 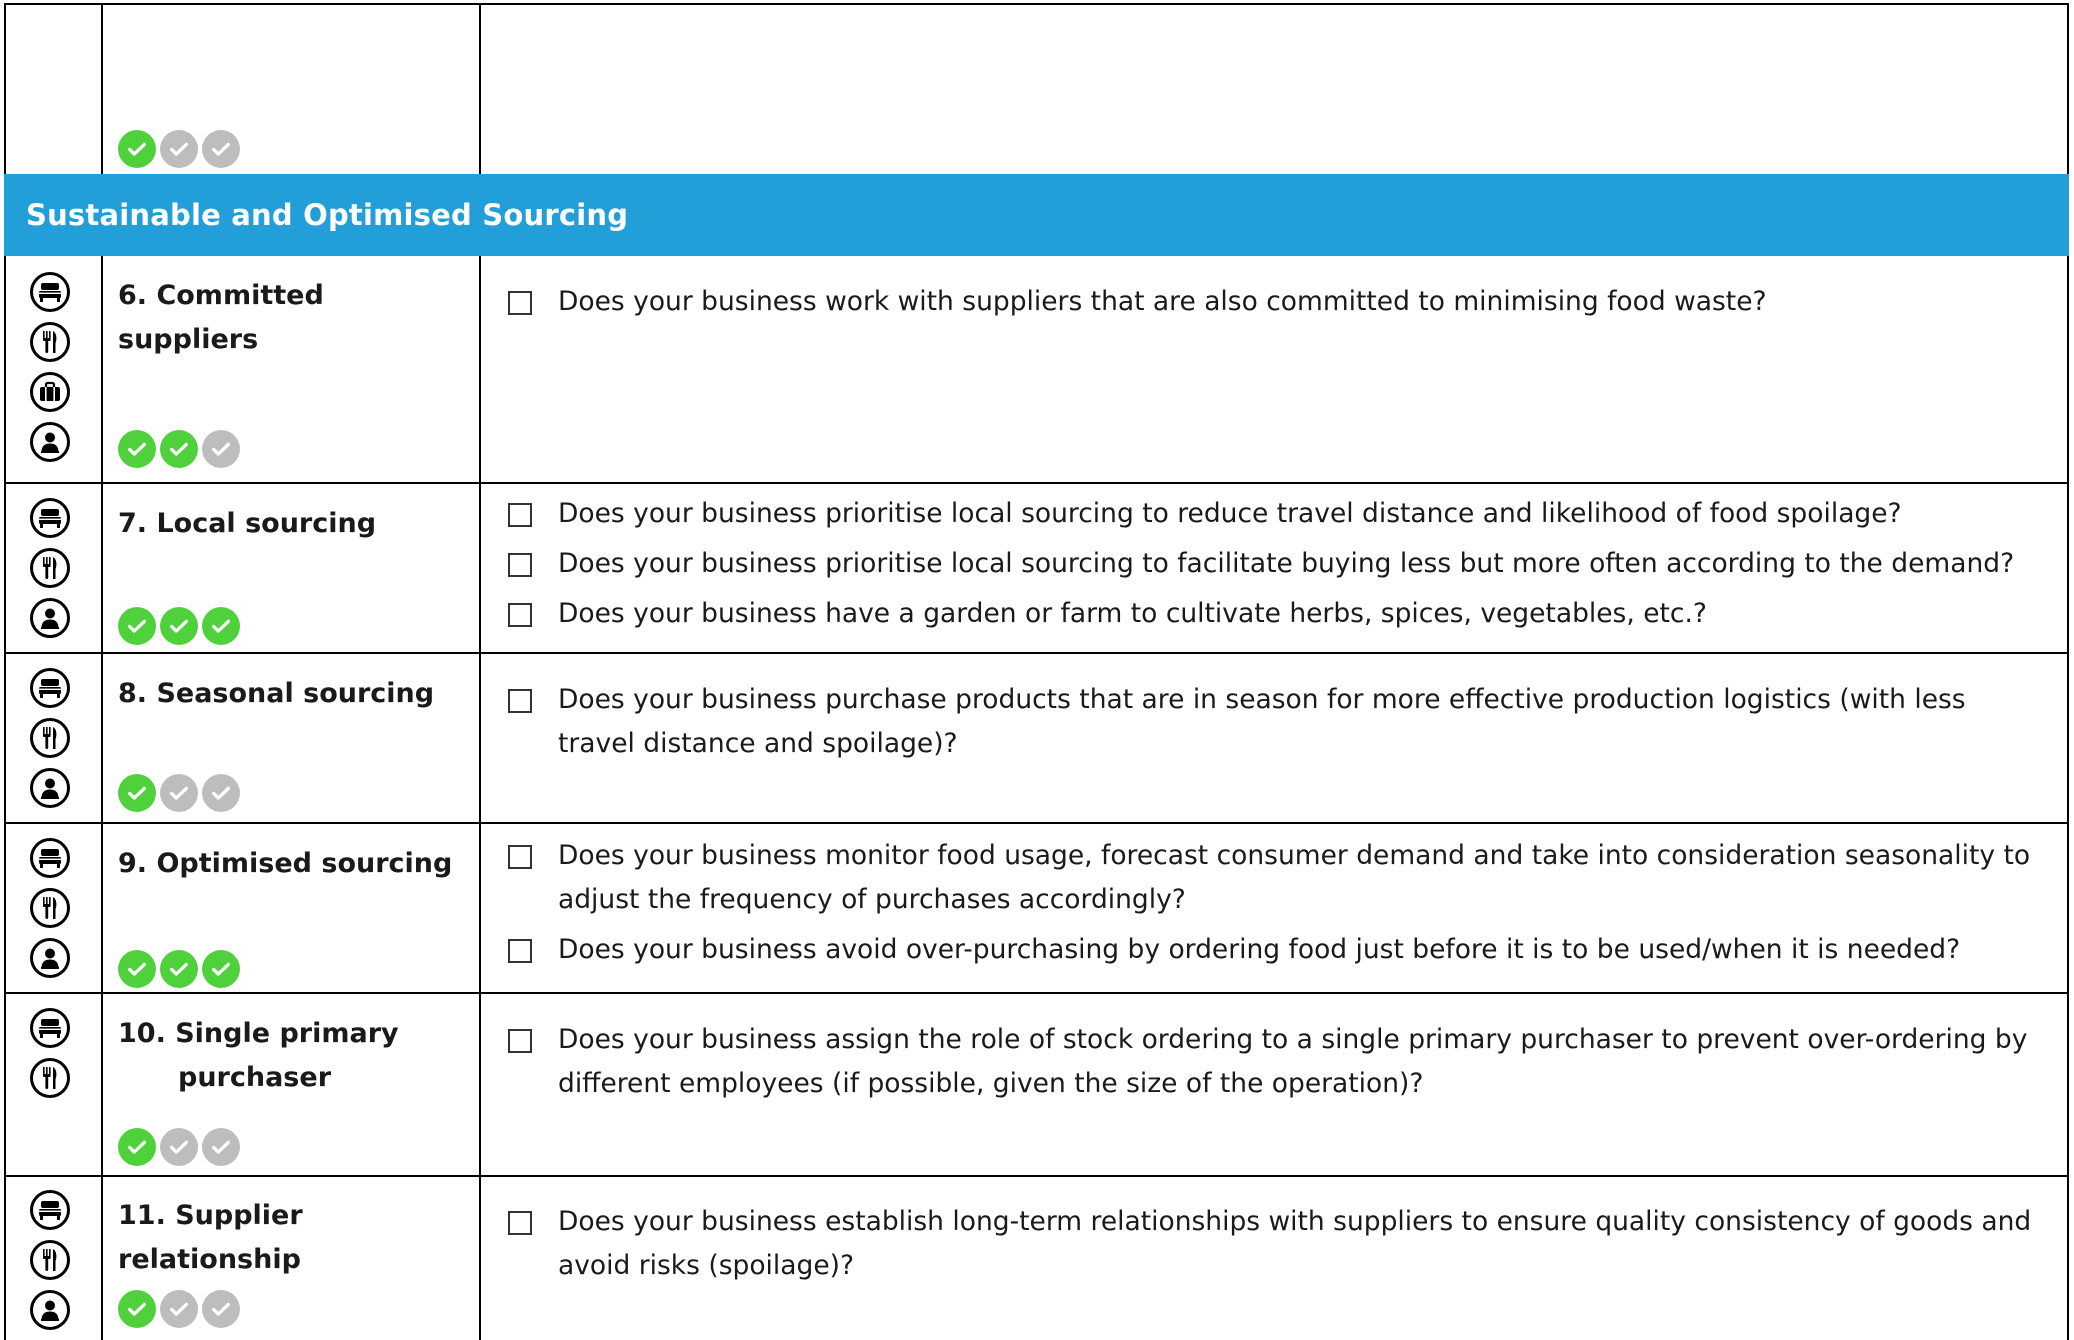 What do you see at coordinates (258, 1033) in the screenshot?
I see `topic-label-line1: 10. Single primary` at bounding box center [258, 1033].